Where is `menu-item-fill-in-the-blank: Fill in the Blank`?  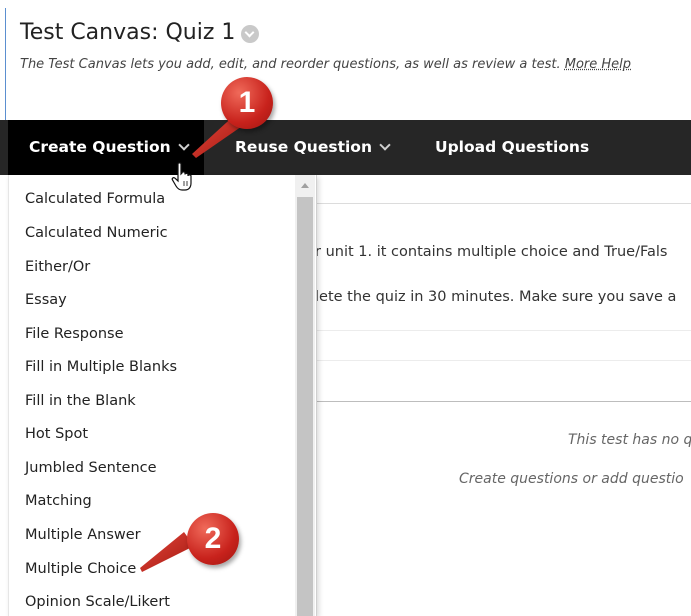 menu-item-fill-in-the-blank: Fill in the Blank is located at coordinates (80, 401).